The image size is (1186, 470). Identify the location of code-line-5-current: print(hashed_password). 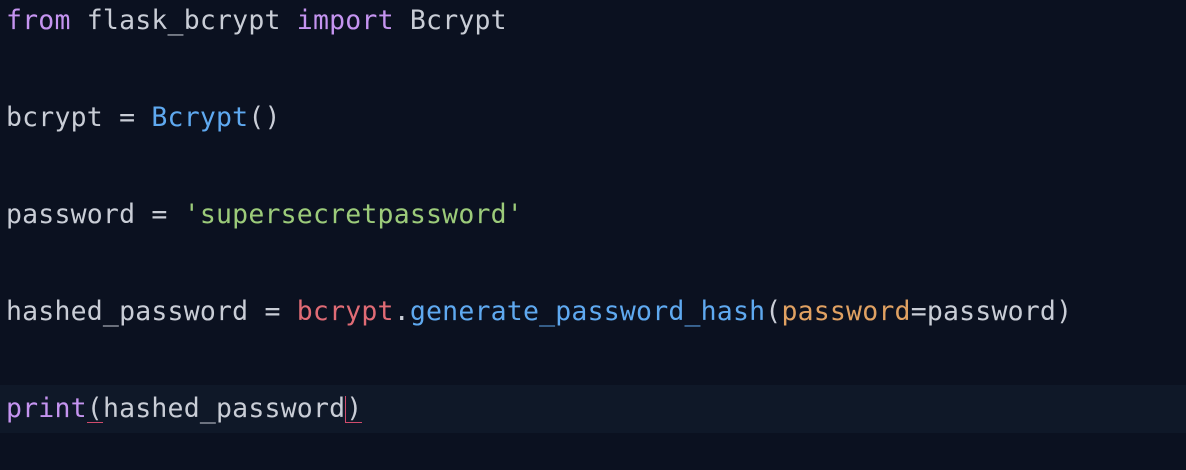
(593, 409).